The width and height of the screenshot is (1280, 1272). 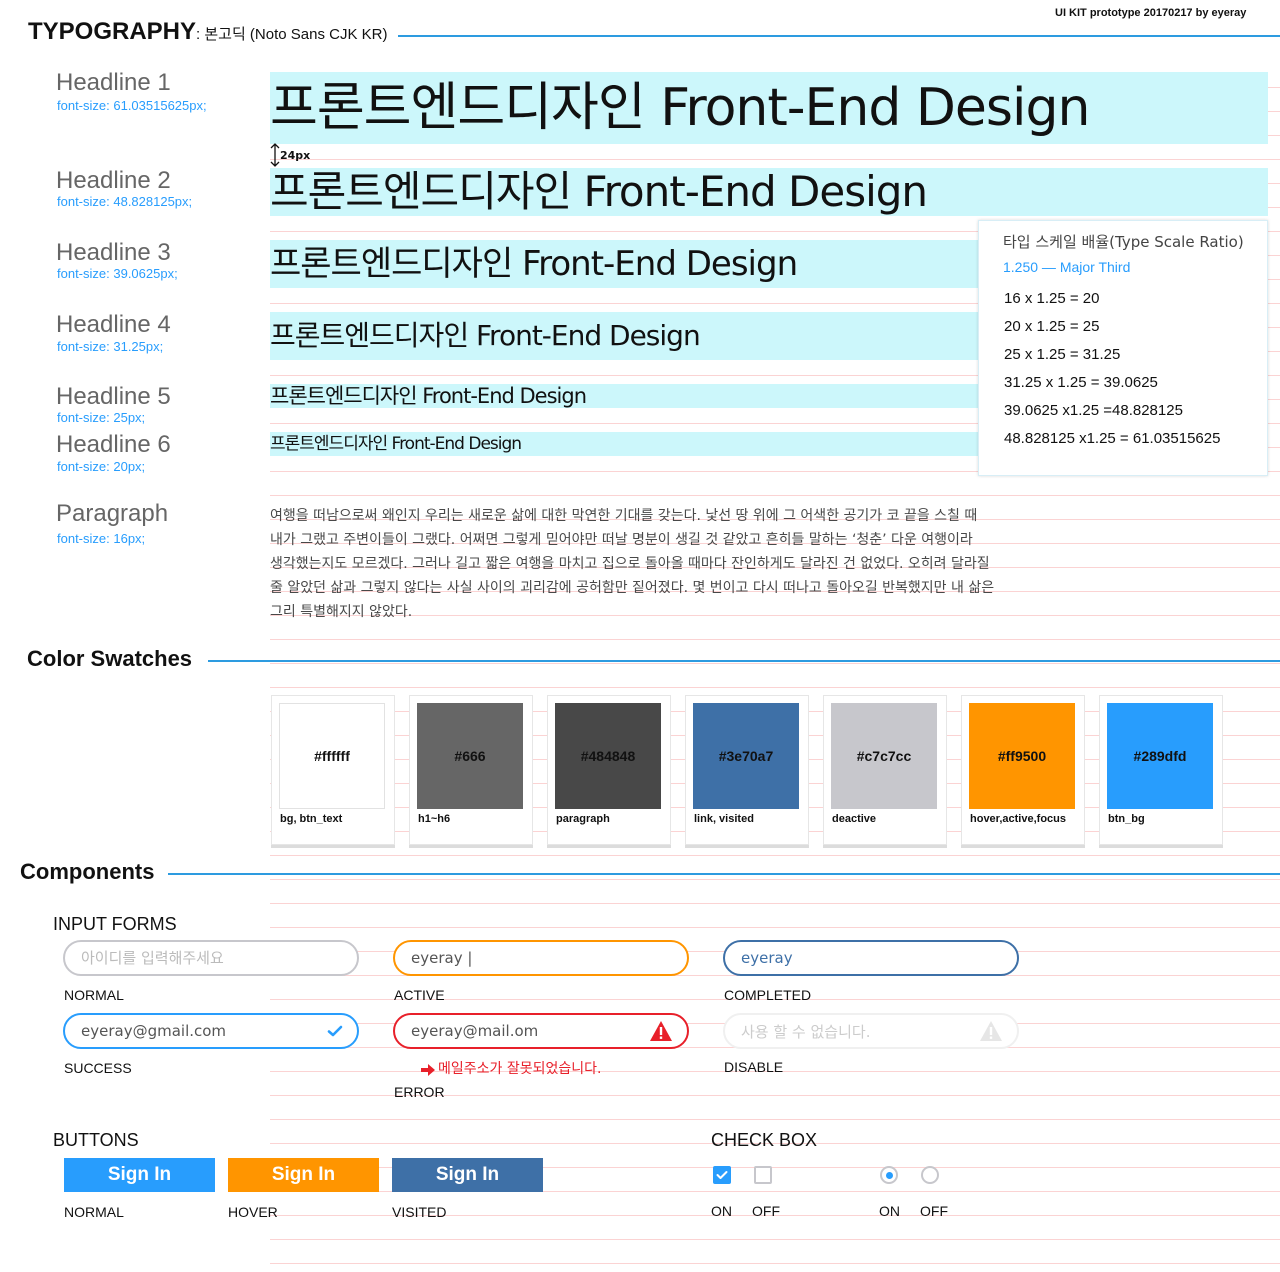 I want to click on components-rule, so click(x=724, y=874).